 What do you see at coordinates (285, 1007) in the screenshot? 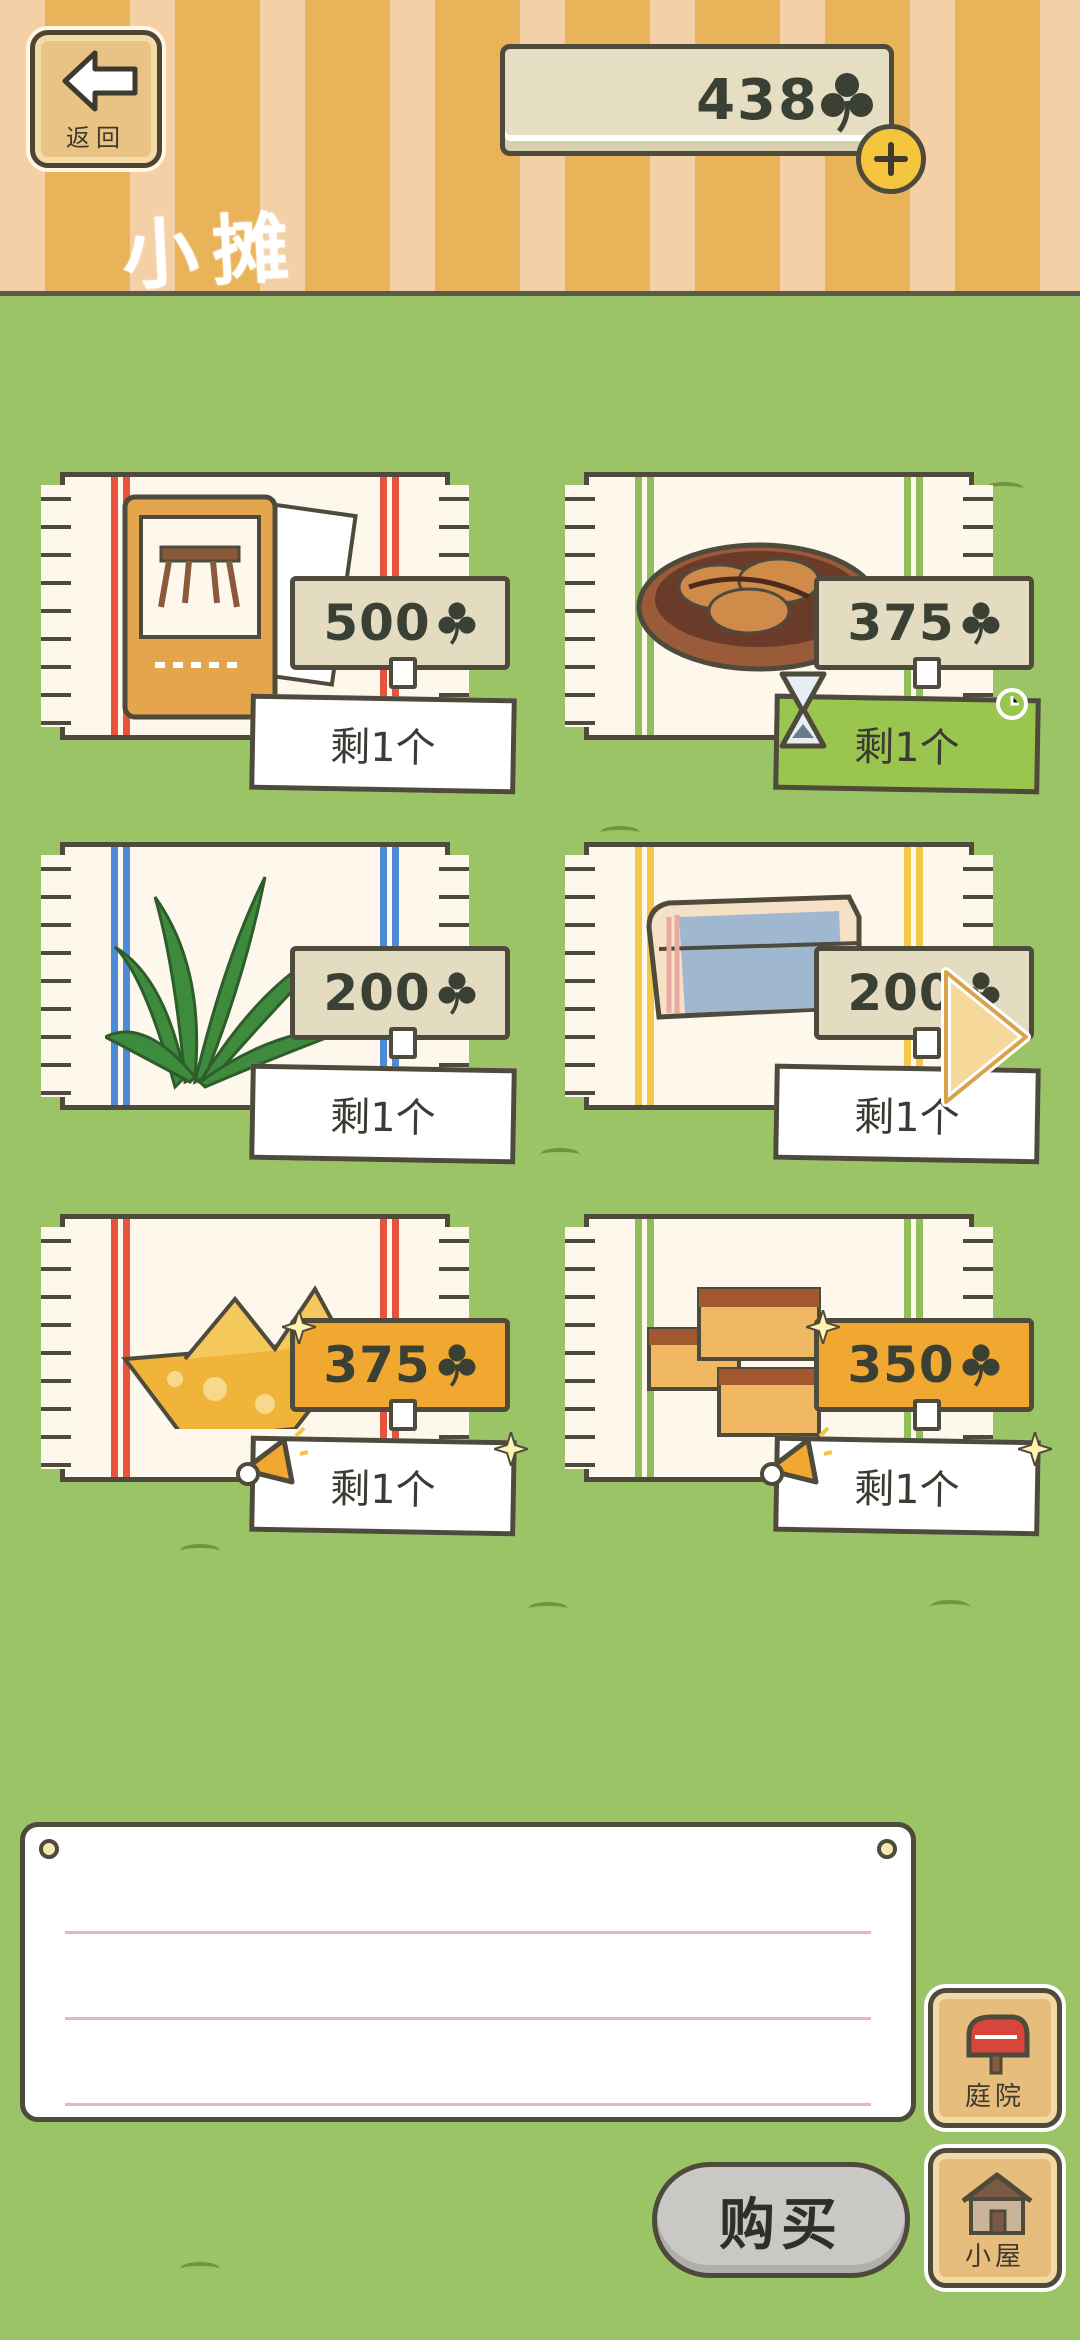
I see `shop-item-leaf: 200 剩1个` at bounding box center [285, 1007].